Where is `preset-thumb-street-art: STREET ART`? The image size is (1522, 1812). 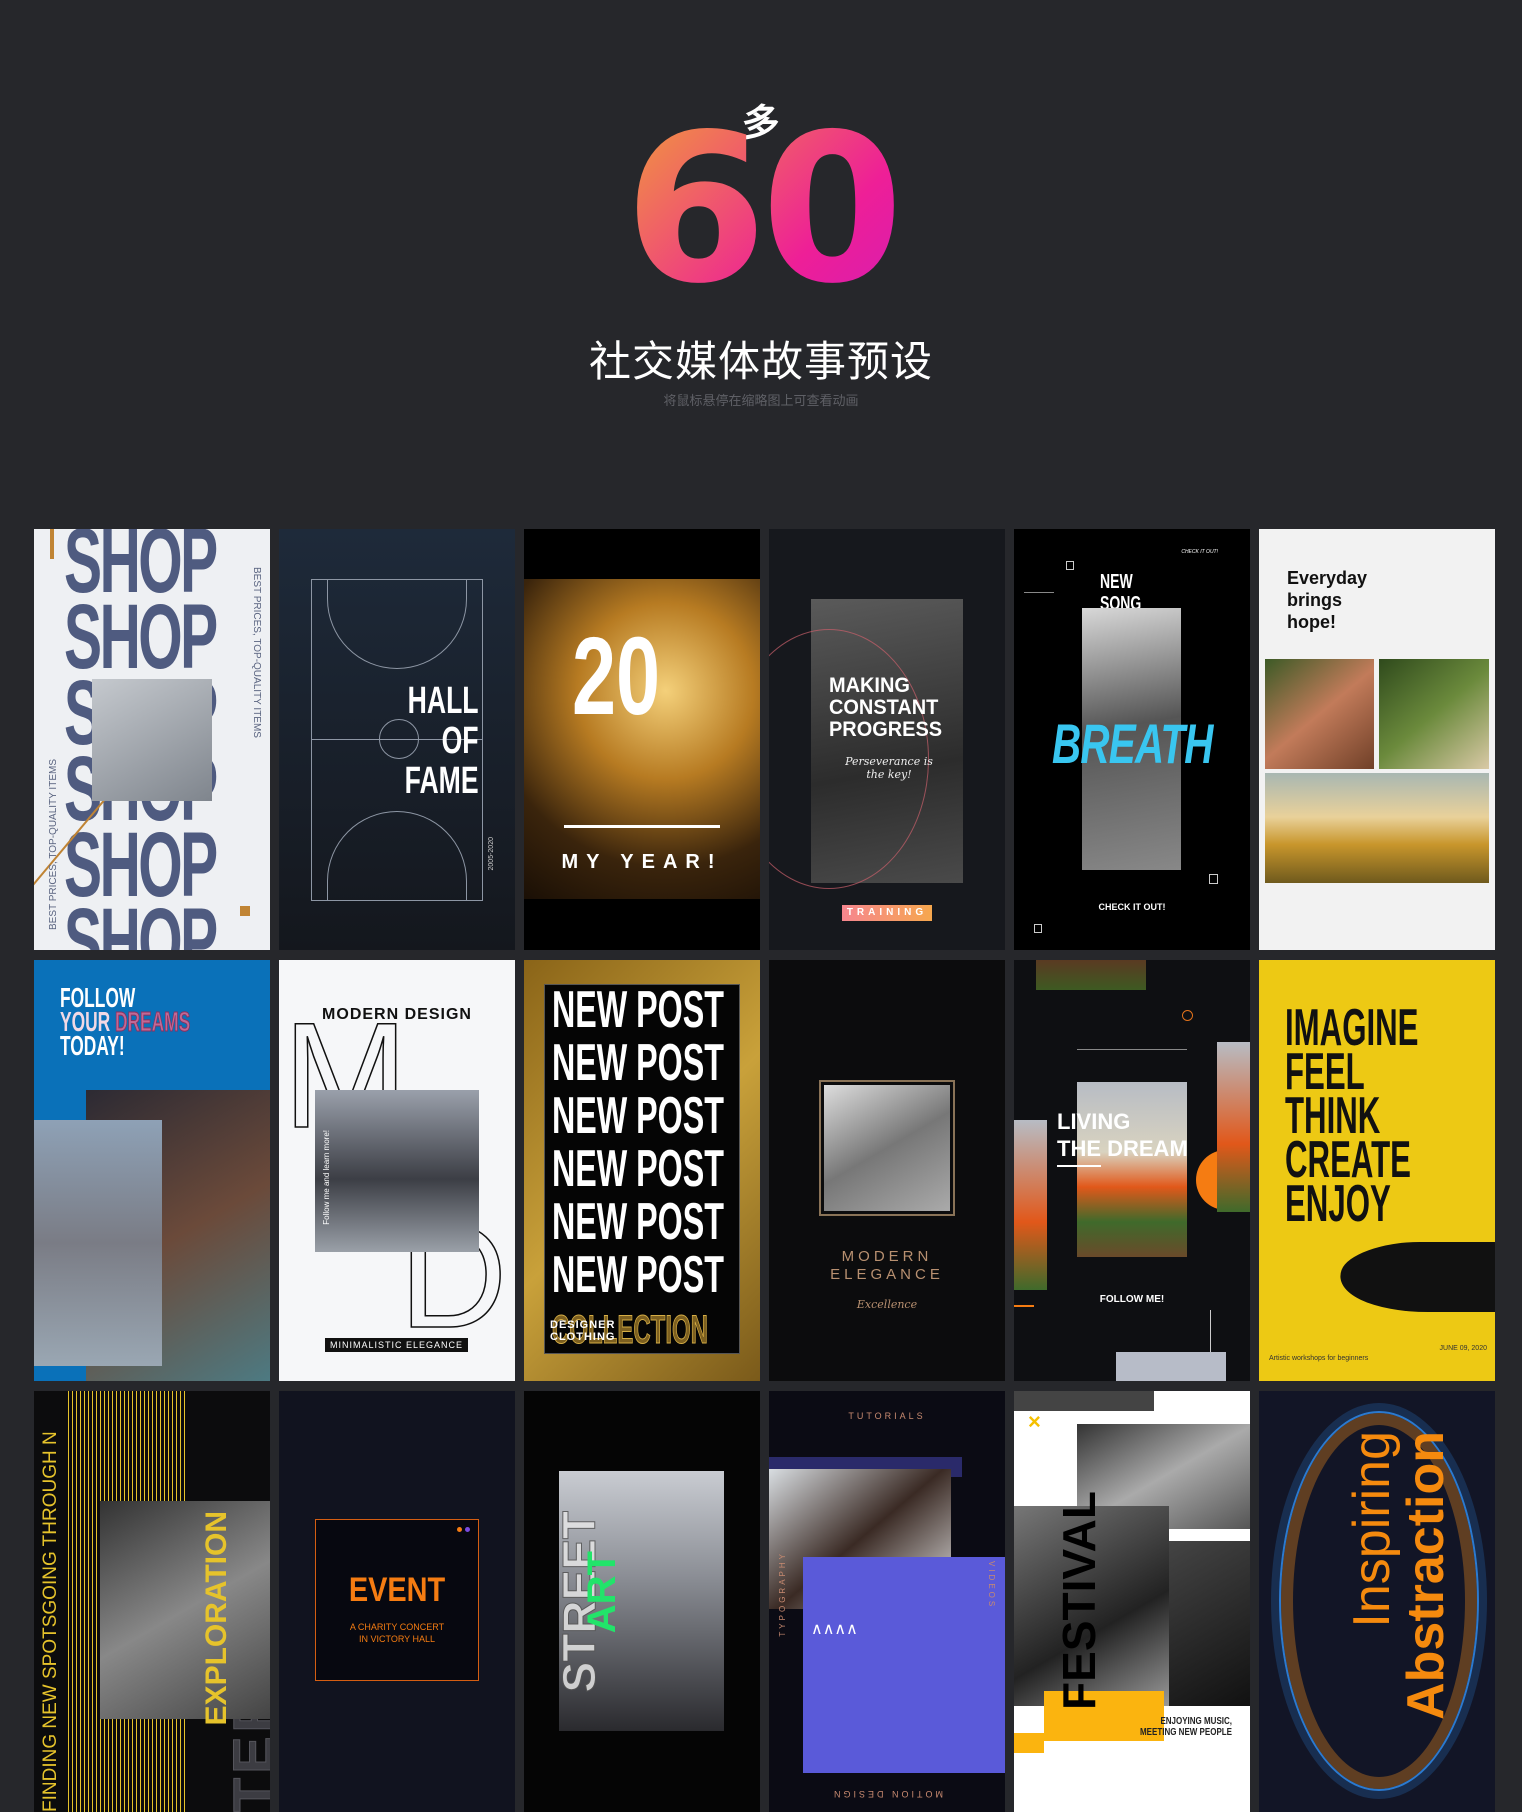 preset-thumb-street-art: STREET ART is located at coordinates (642, 1601).